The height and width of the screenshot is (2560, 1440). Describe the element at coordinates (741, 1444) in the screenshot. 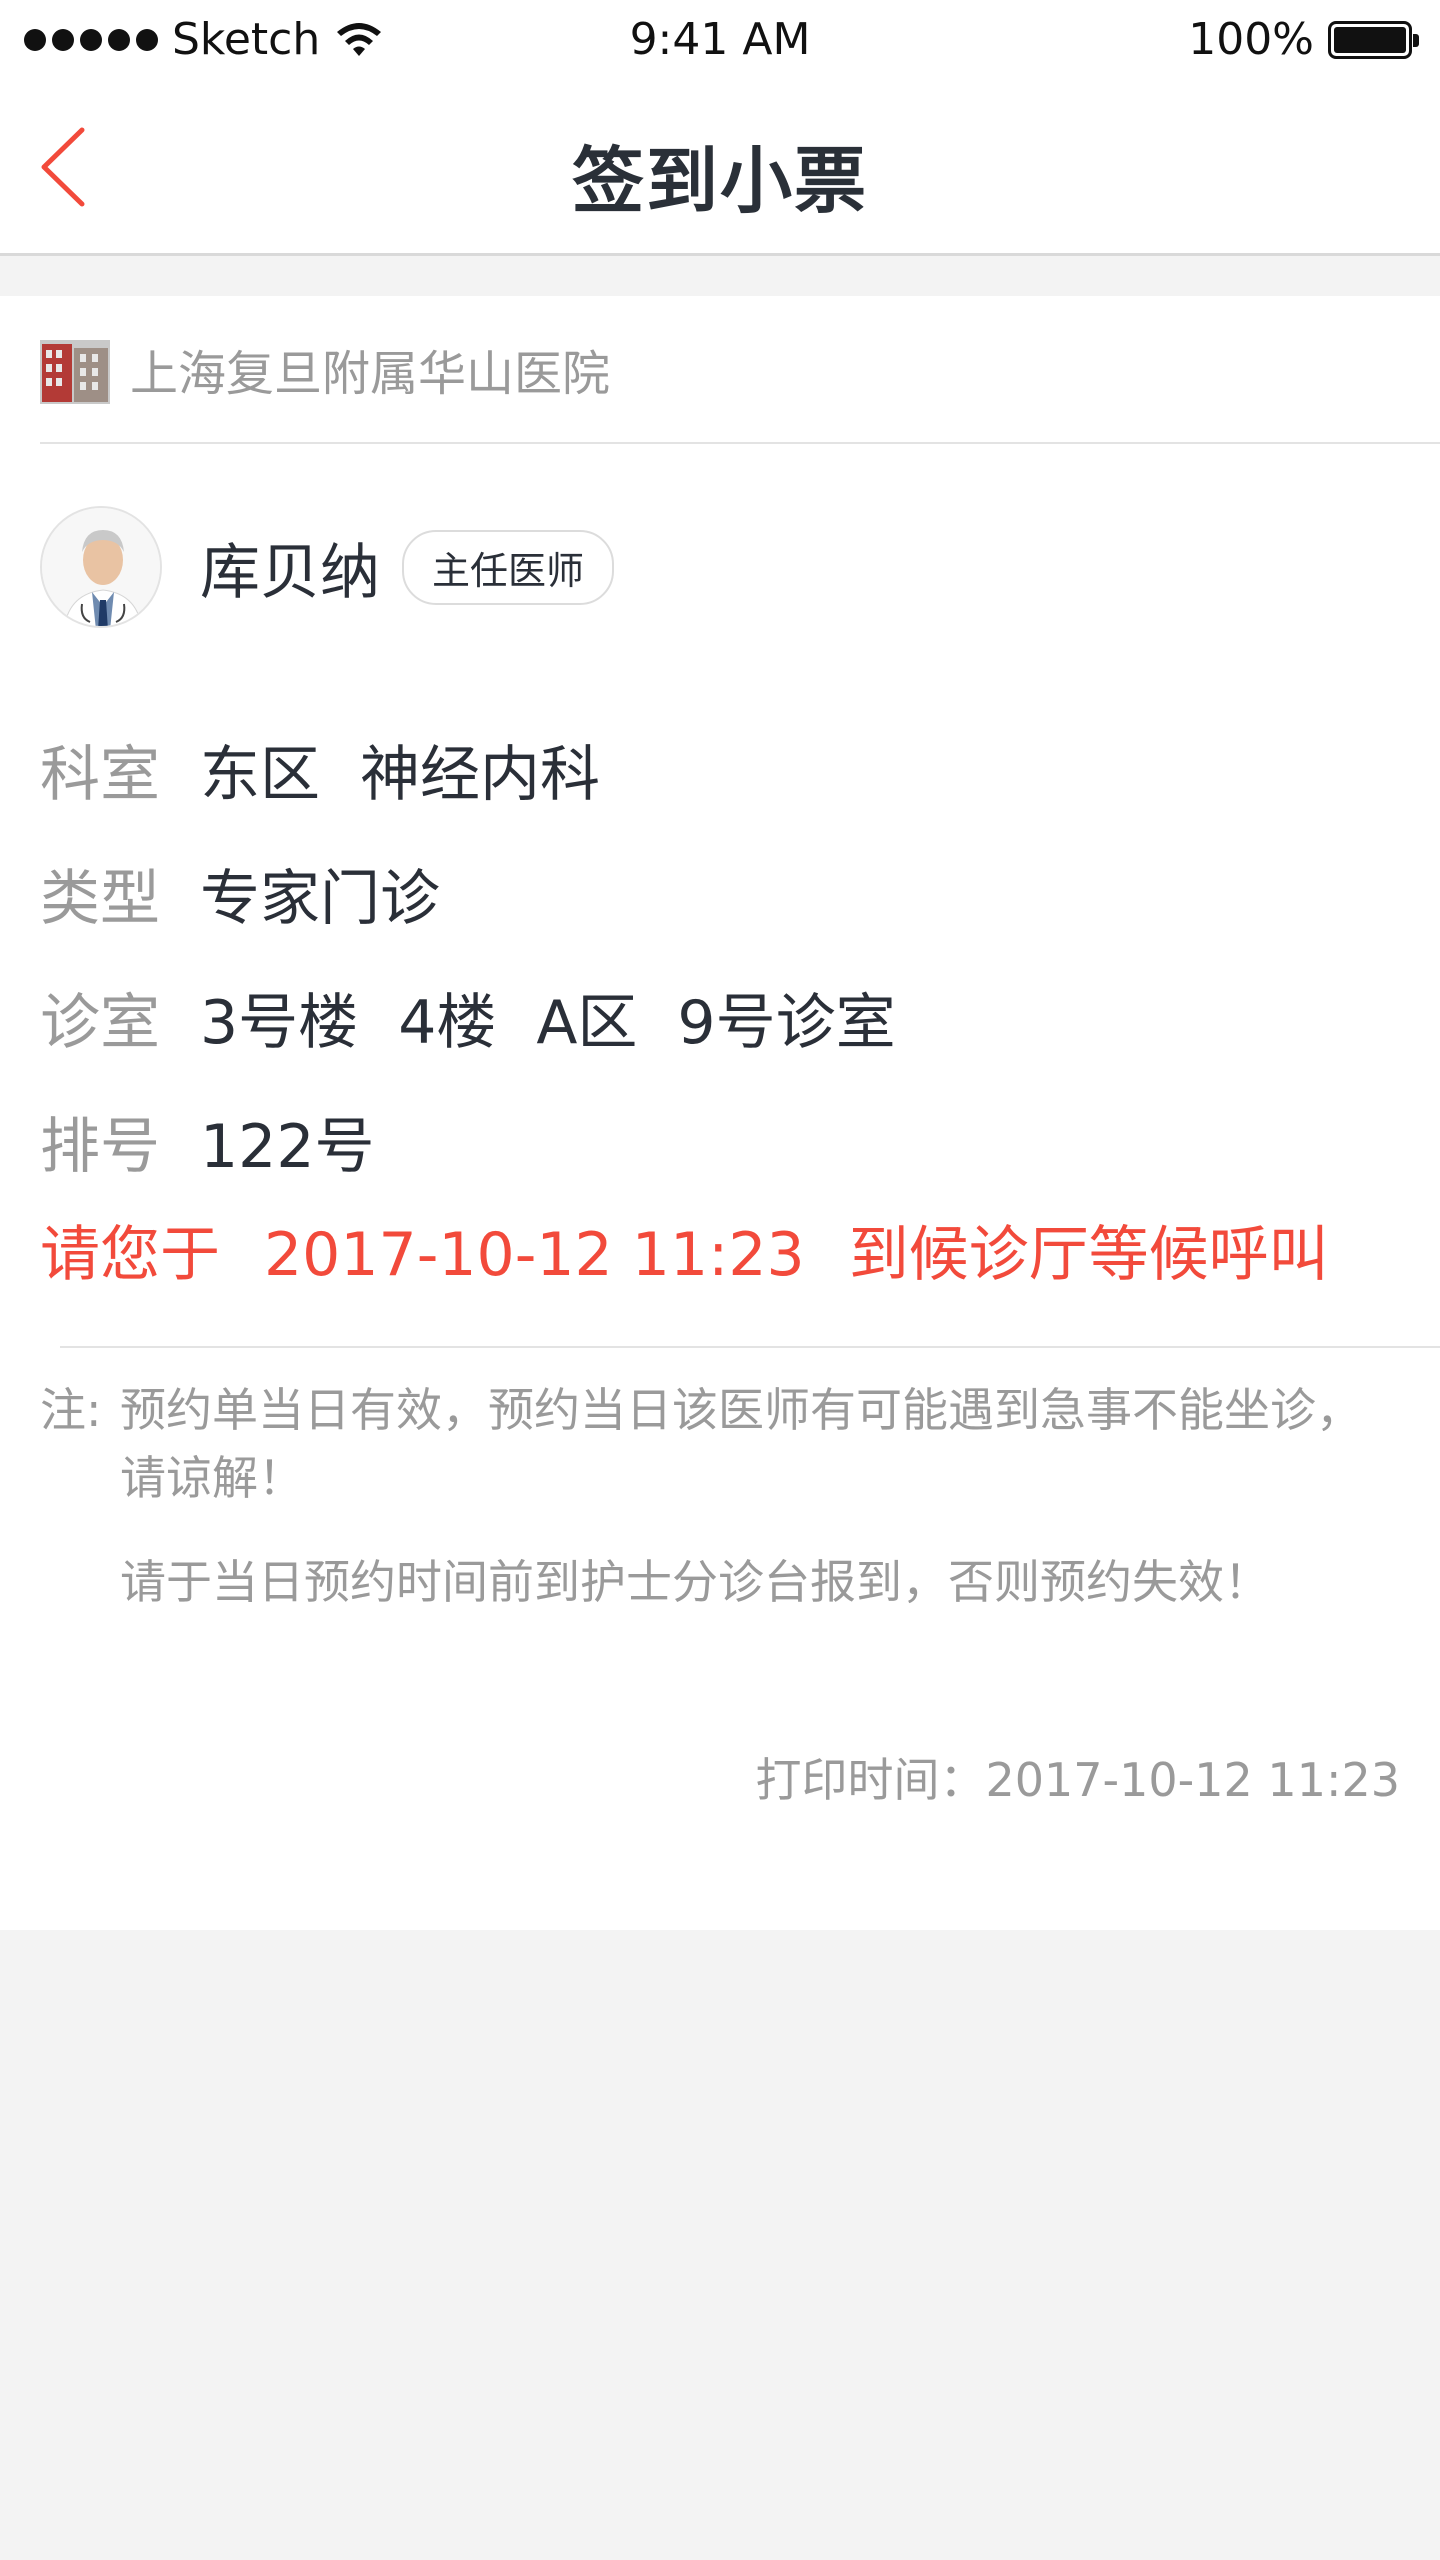

I see `note-line-1: 预约单当日有效，预约当日该医师有可能遇到急事不能坐诊，请谅解！` at that location.